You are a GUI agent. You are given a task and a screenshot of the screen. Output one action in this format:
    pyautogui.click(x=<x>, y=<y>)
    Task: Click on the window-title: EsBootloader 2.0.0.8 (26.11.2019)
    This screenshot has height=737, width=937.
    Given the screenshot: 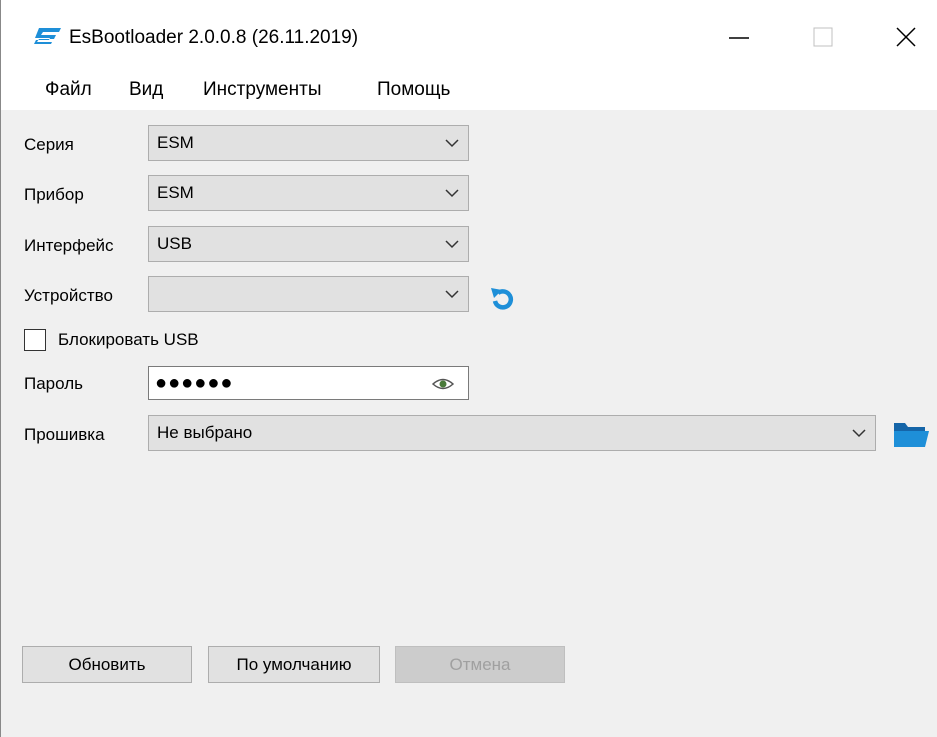 What is the action you would take?
    pyautogui.click(x=214, y=37)
    